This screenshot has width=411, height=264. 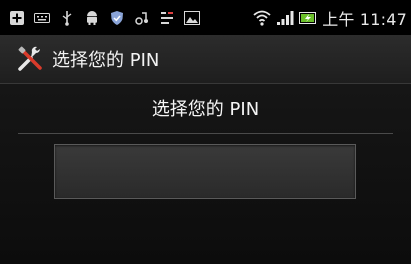 I want to click on status-left-icons, so click(x=108, y=18).